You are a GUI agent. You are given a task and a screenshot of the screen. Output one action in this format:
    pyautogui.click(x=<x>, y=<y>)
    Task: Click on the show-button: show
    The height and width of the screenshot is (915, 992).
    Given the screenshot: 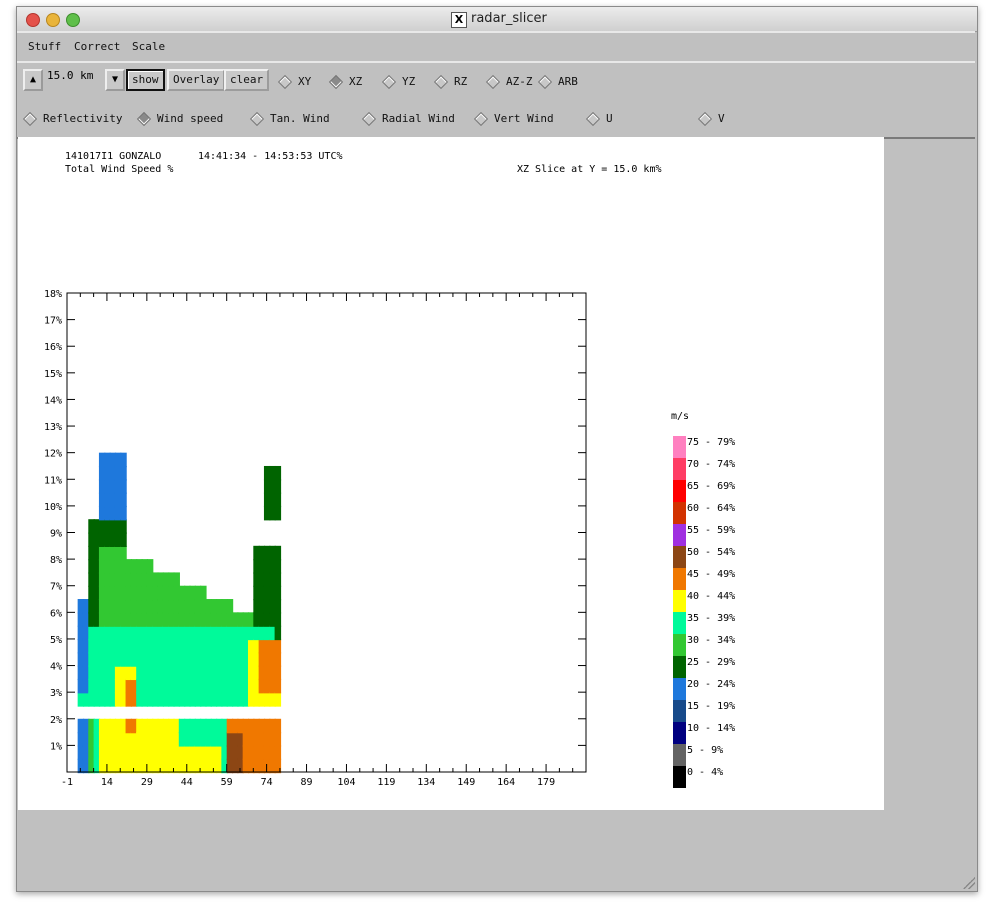 What is the action you would take?
    pyautogui.click(x=145, y=80)
    